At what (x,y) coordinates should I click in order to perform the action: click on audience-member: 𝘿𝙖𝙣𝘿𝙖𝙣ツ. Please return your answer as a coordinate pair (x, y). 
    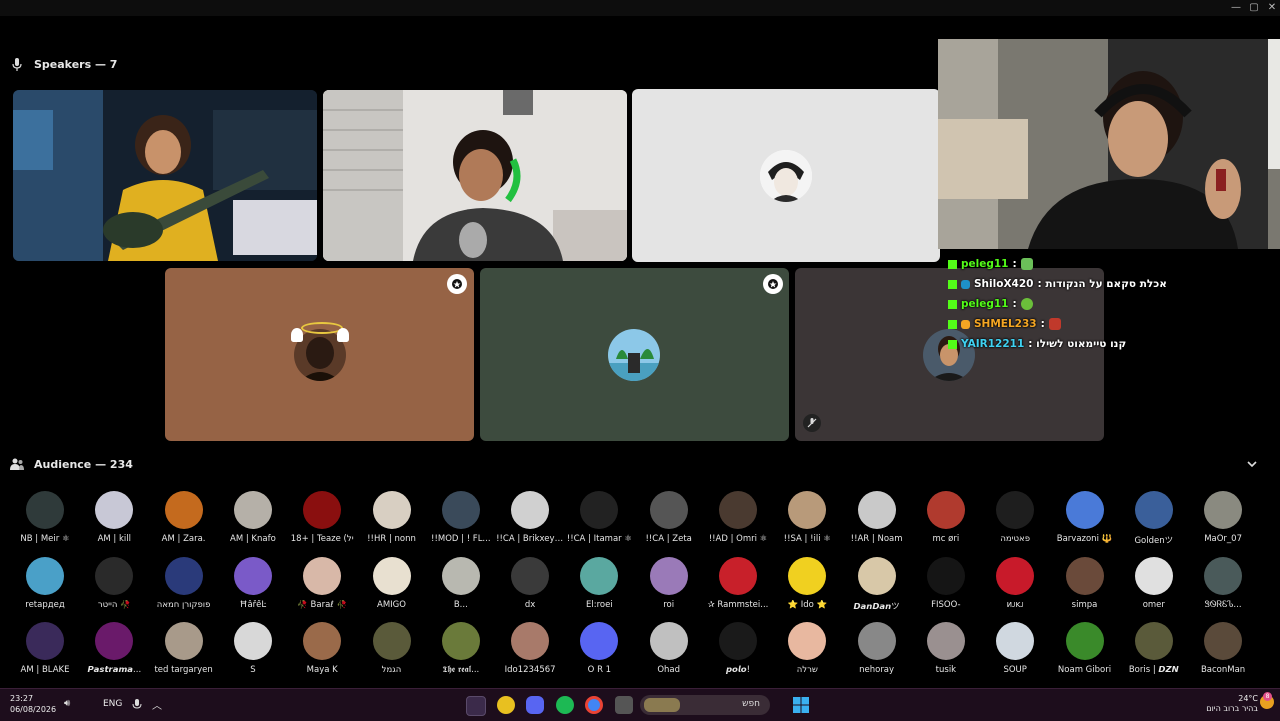
    Looking at the image, I should click on (877, 584).